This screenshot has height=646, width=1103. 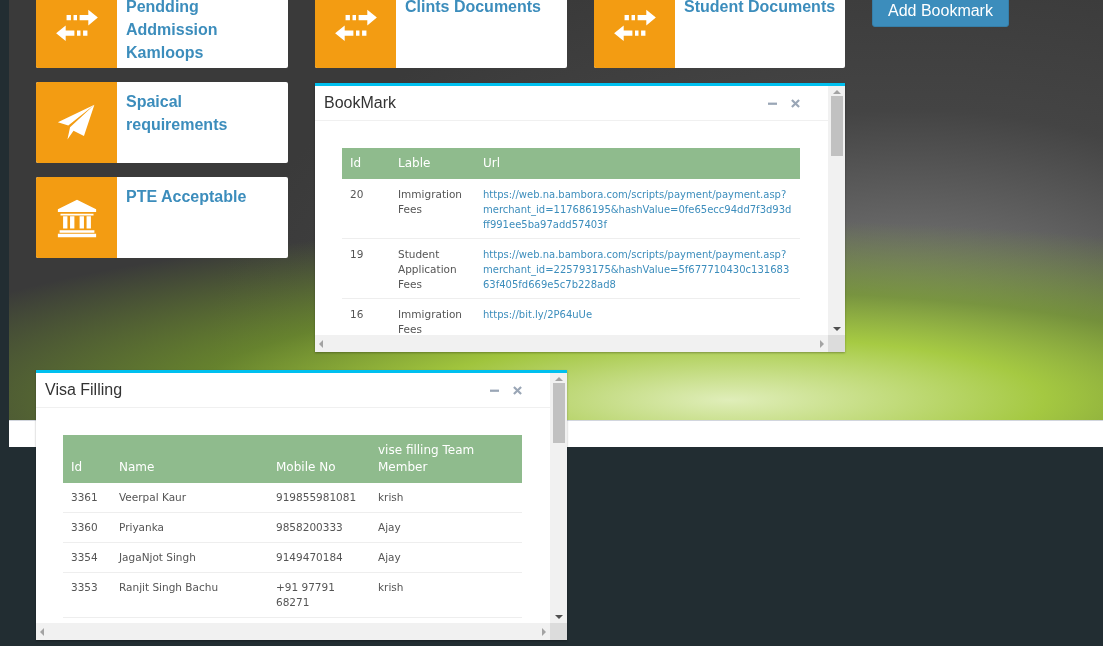 I want to click on table-cell: Veerpal Kaur, so click(x=153, y=497).